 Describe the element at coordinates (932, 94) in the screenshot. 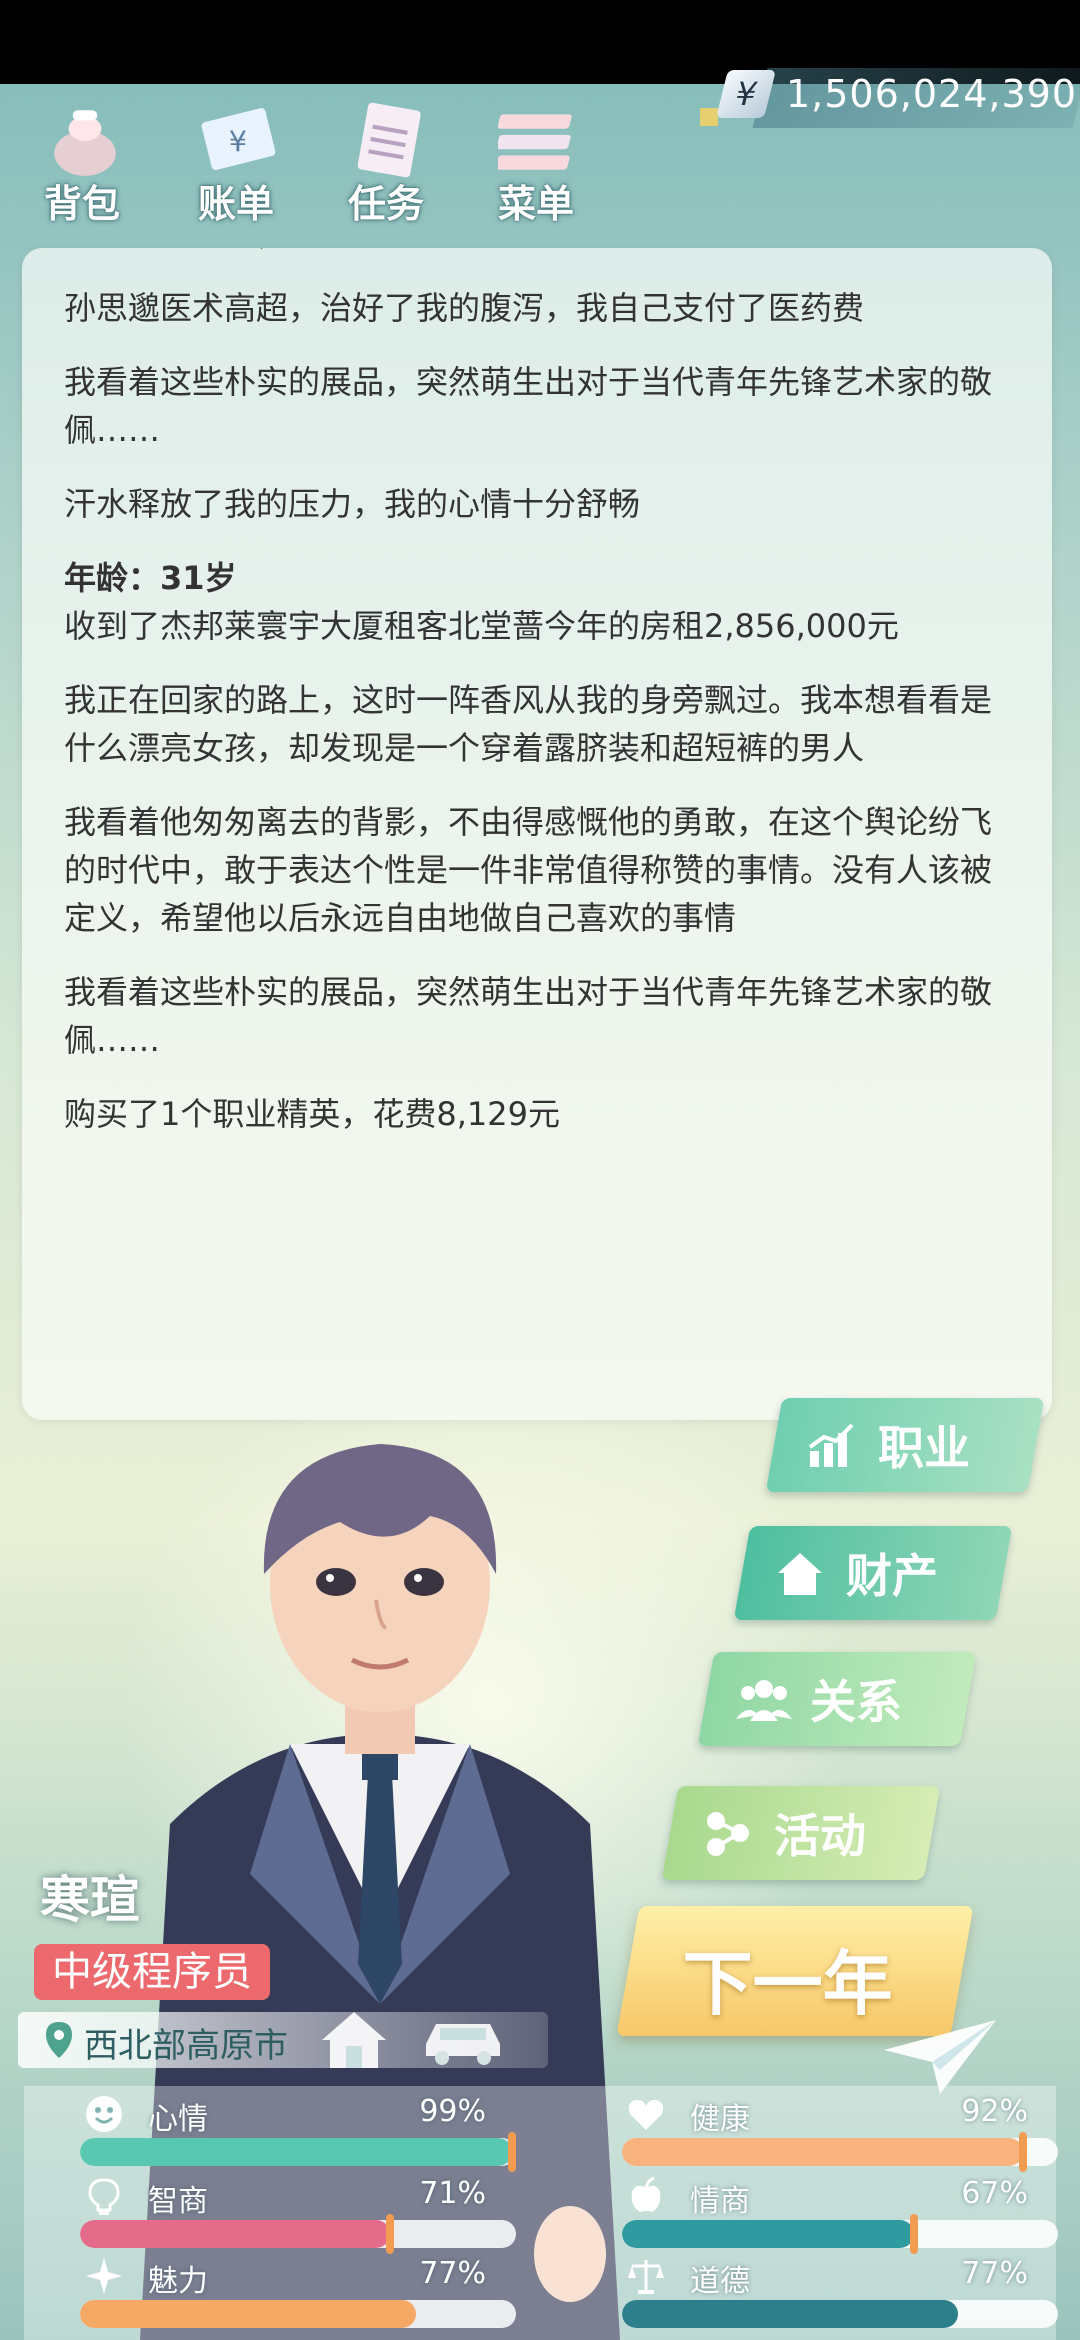

I see `money-amount: 1,506,024,390` at that location.